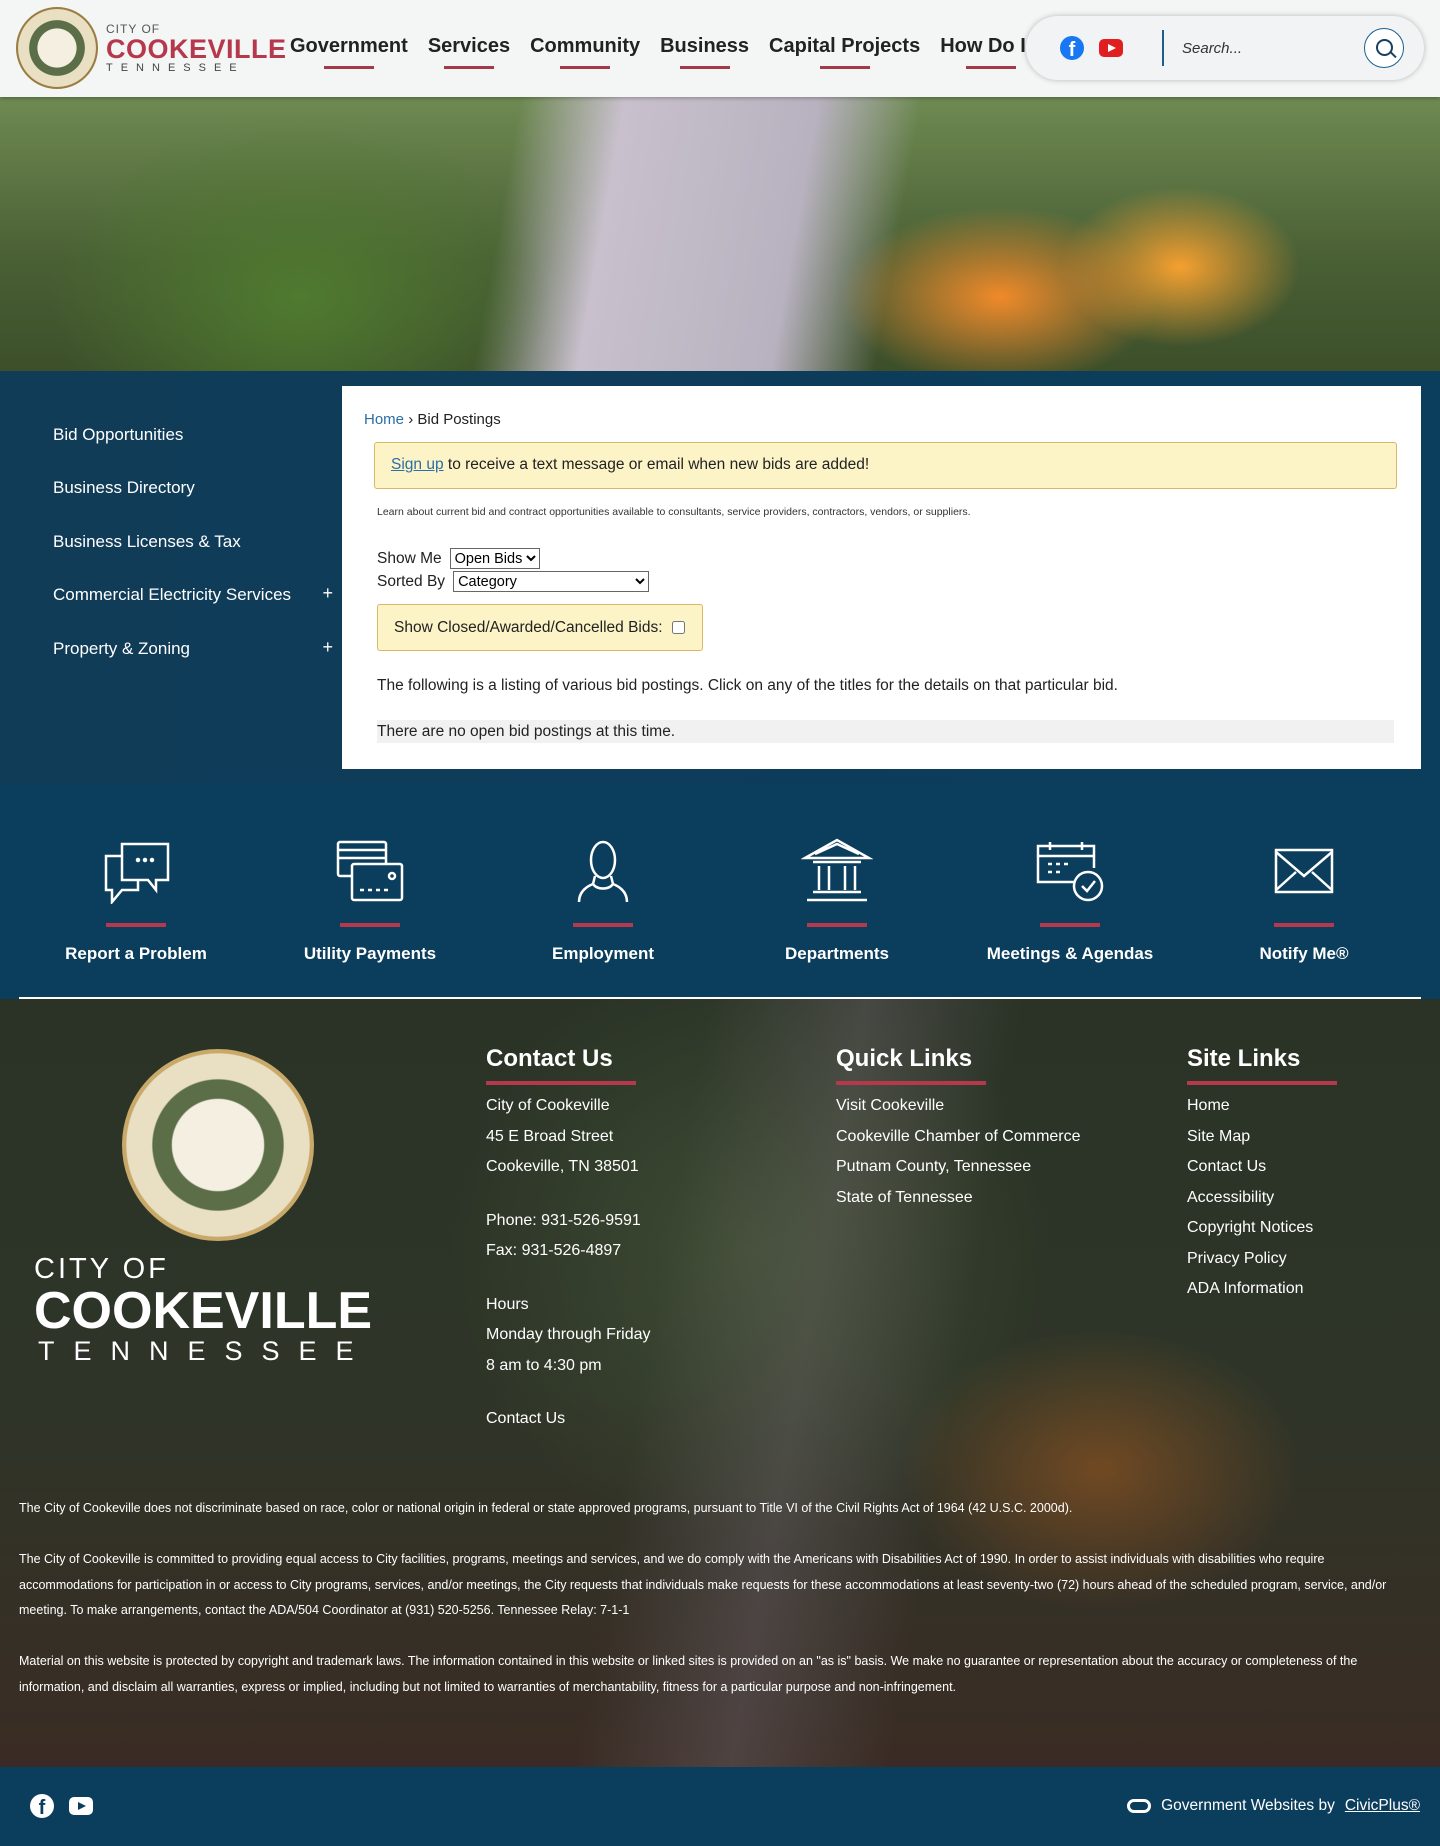 The height and width of the screenshot is (1846, 1440). Describe the element at coordinates (958, 1173) in the screenshot. I see `footer-link: Putnam County, Tennessee` at that location.